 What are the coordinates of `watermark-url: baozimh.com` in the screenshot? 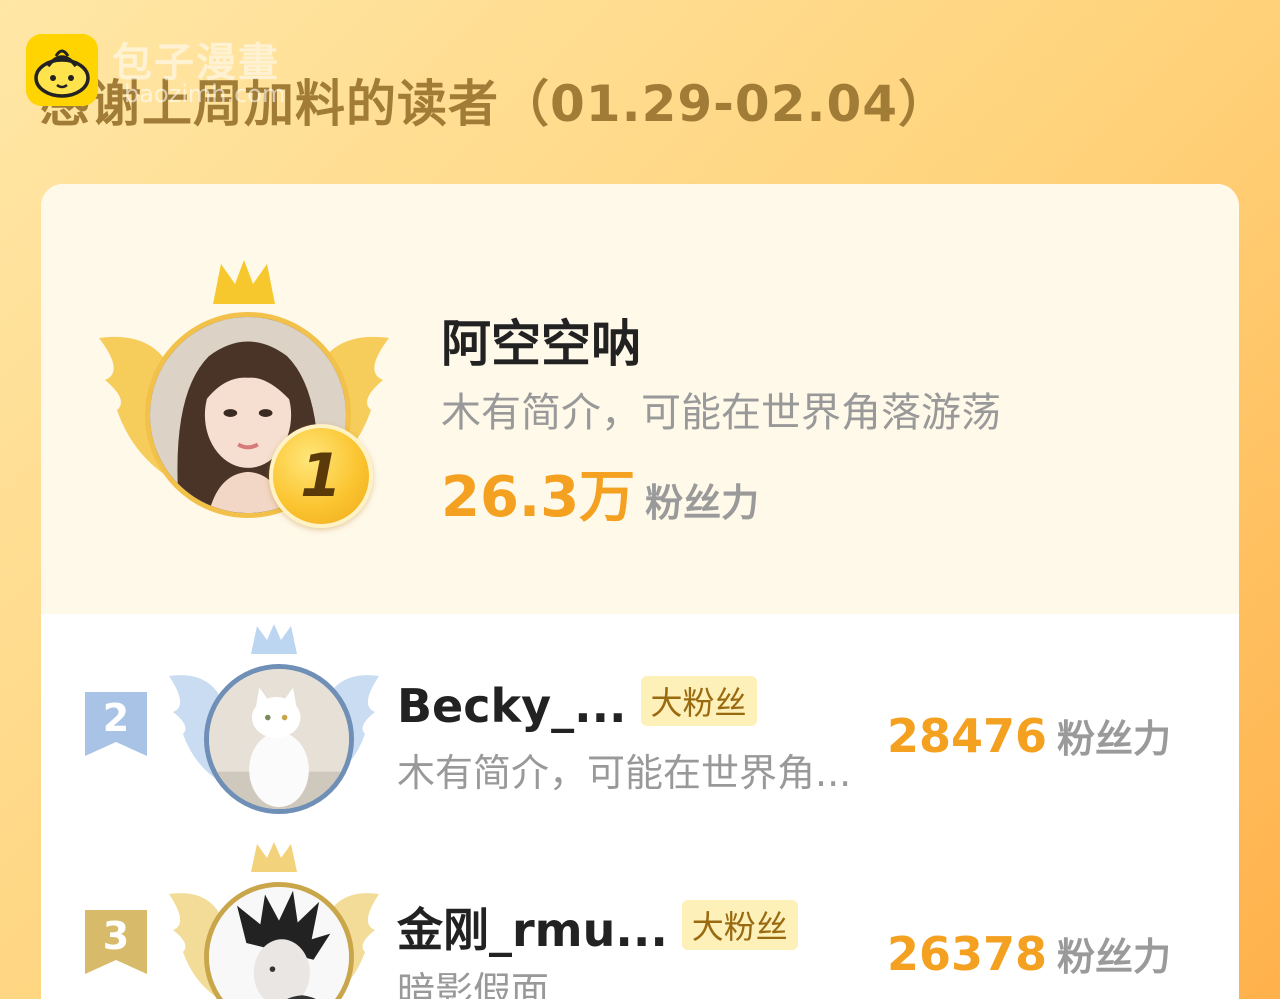 It's located at (205, 94).